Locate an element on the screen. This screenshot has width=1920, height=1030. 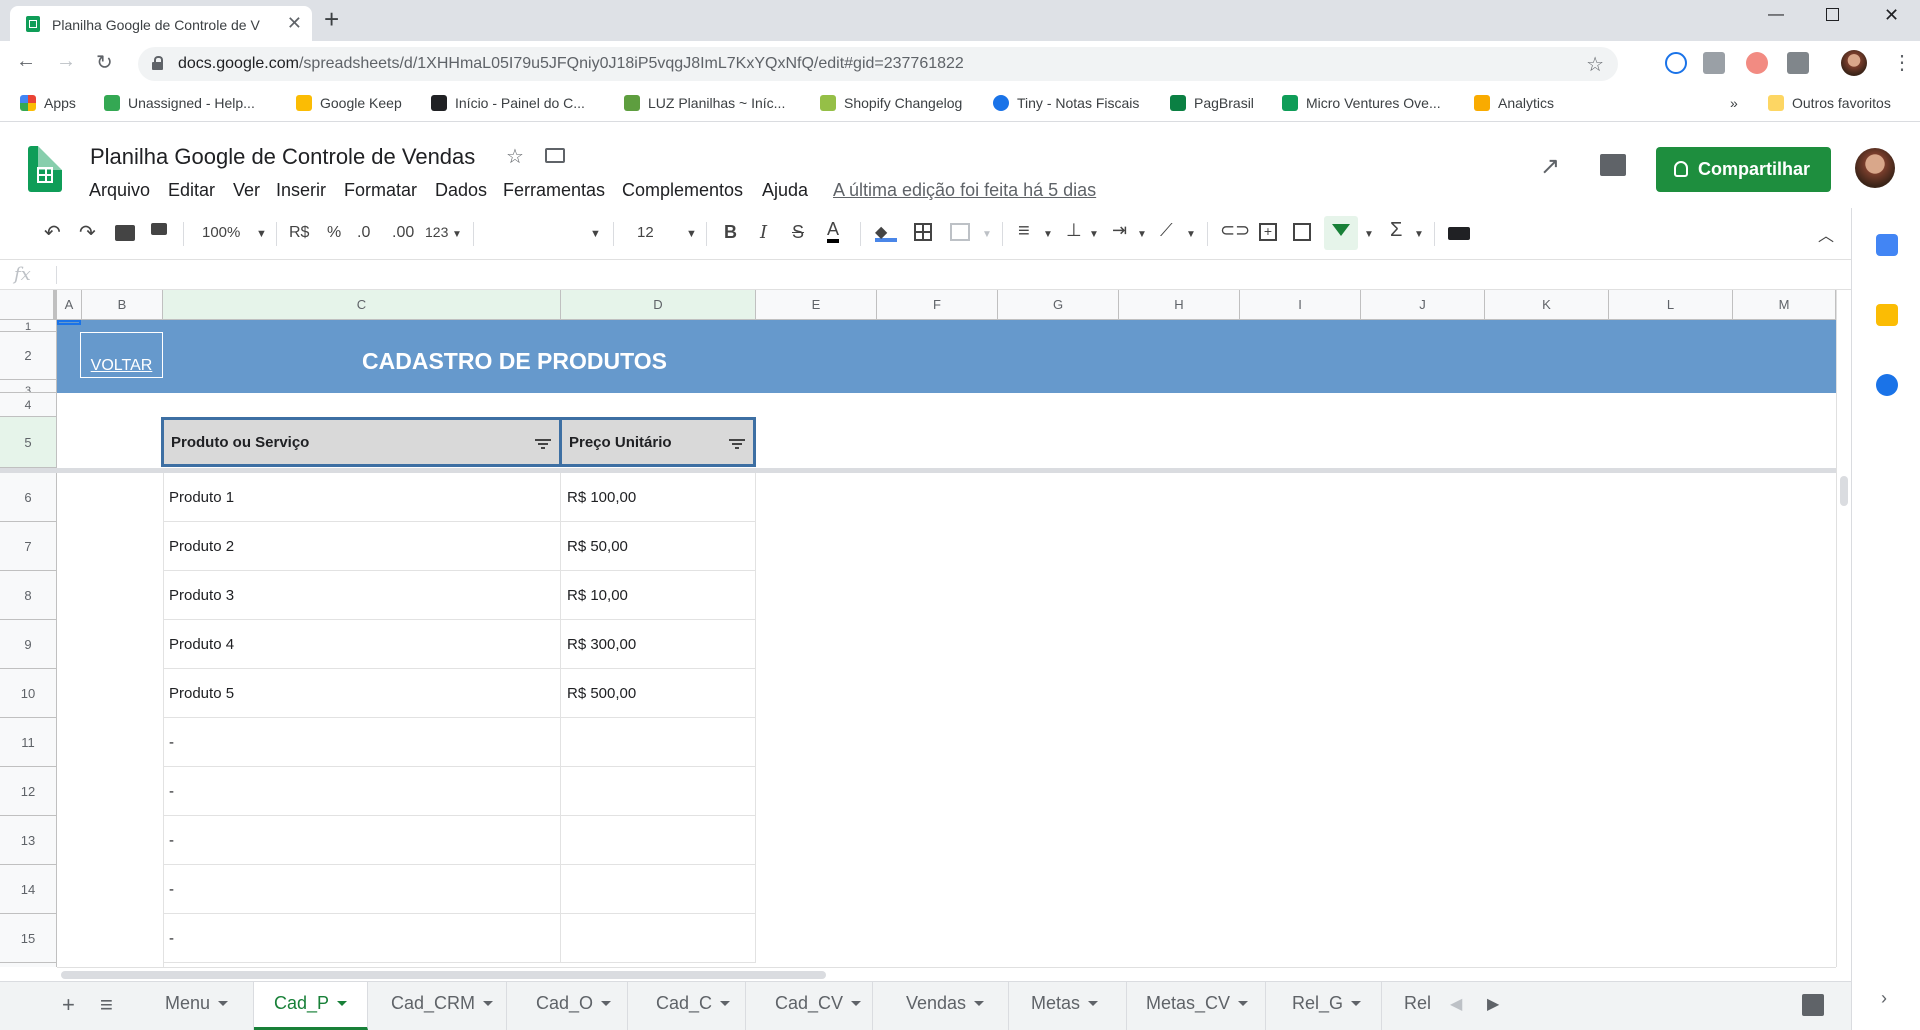
decrease-decimal-button: .0 is located at coordinates (363, 233).